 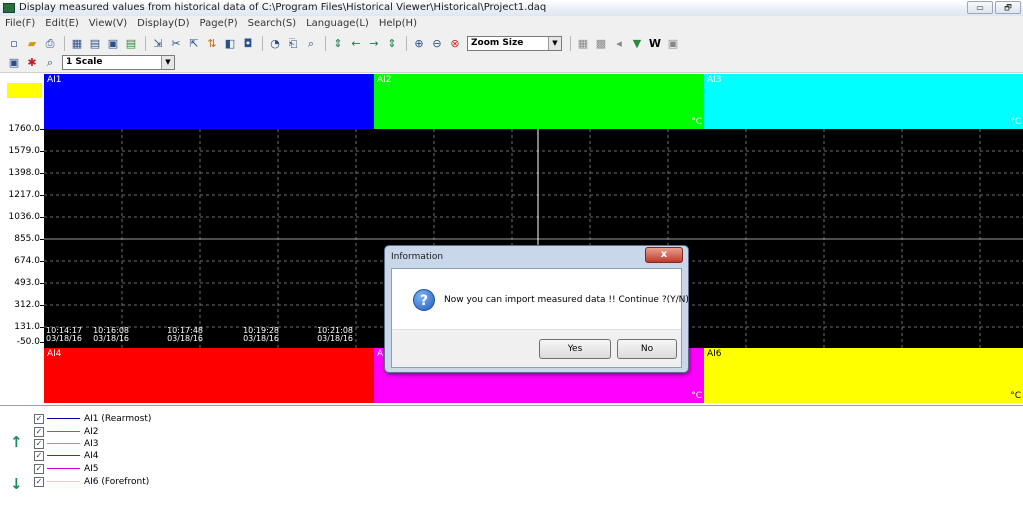 I want to click on report-icon: ▦, so click(x=583, y=43).